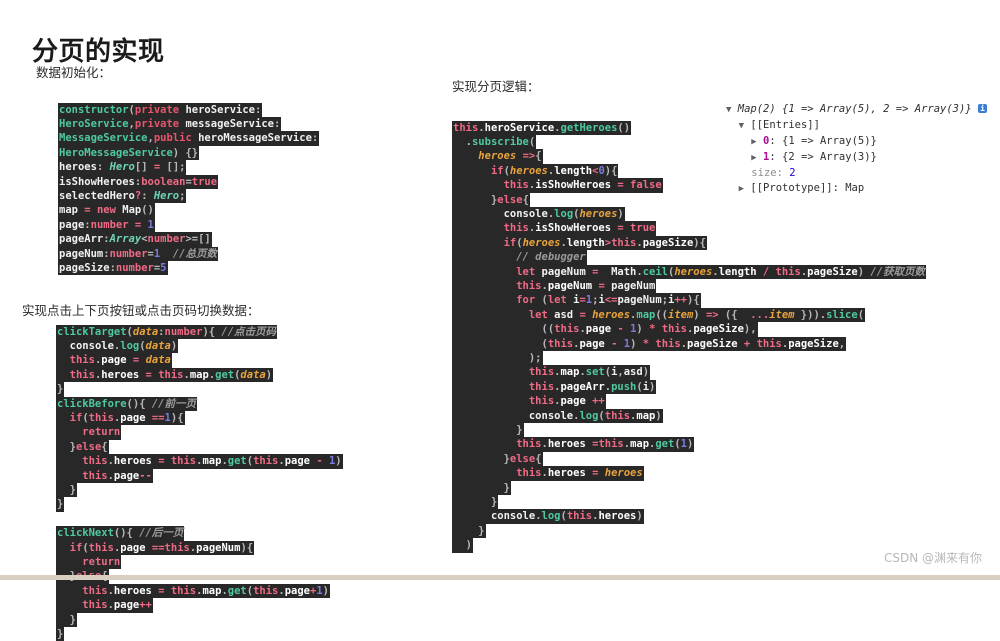 The image size is (1000, 641). I want to click on code-line: clickTarget(data:number){ //点击页码, so click(166, 332).